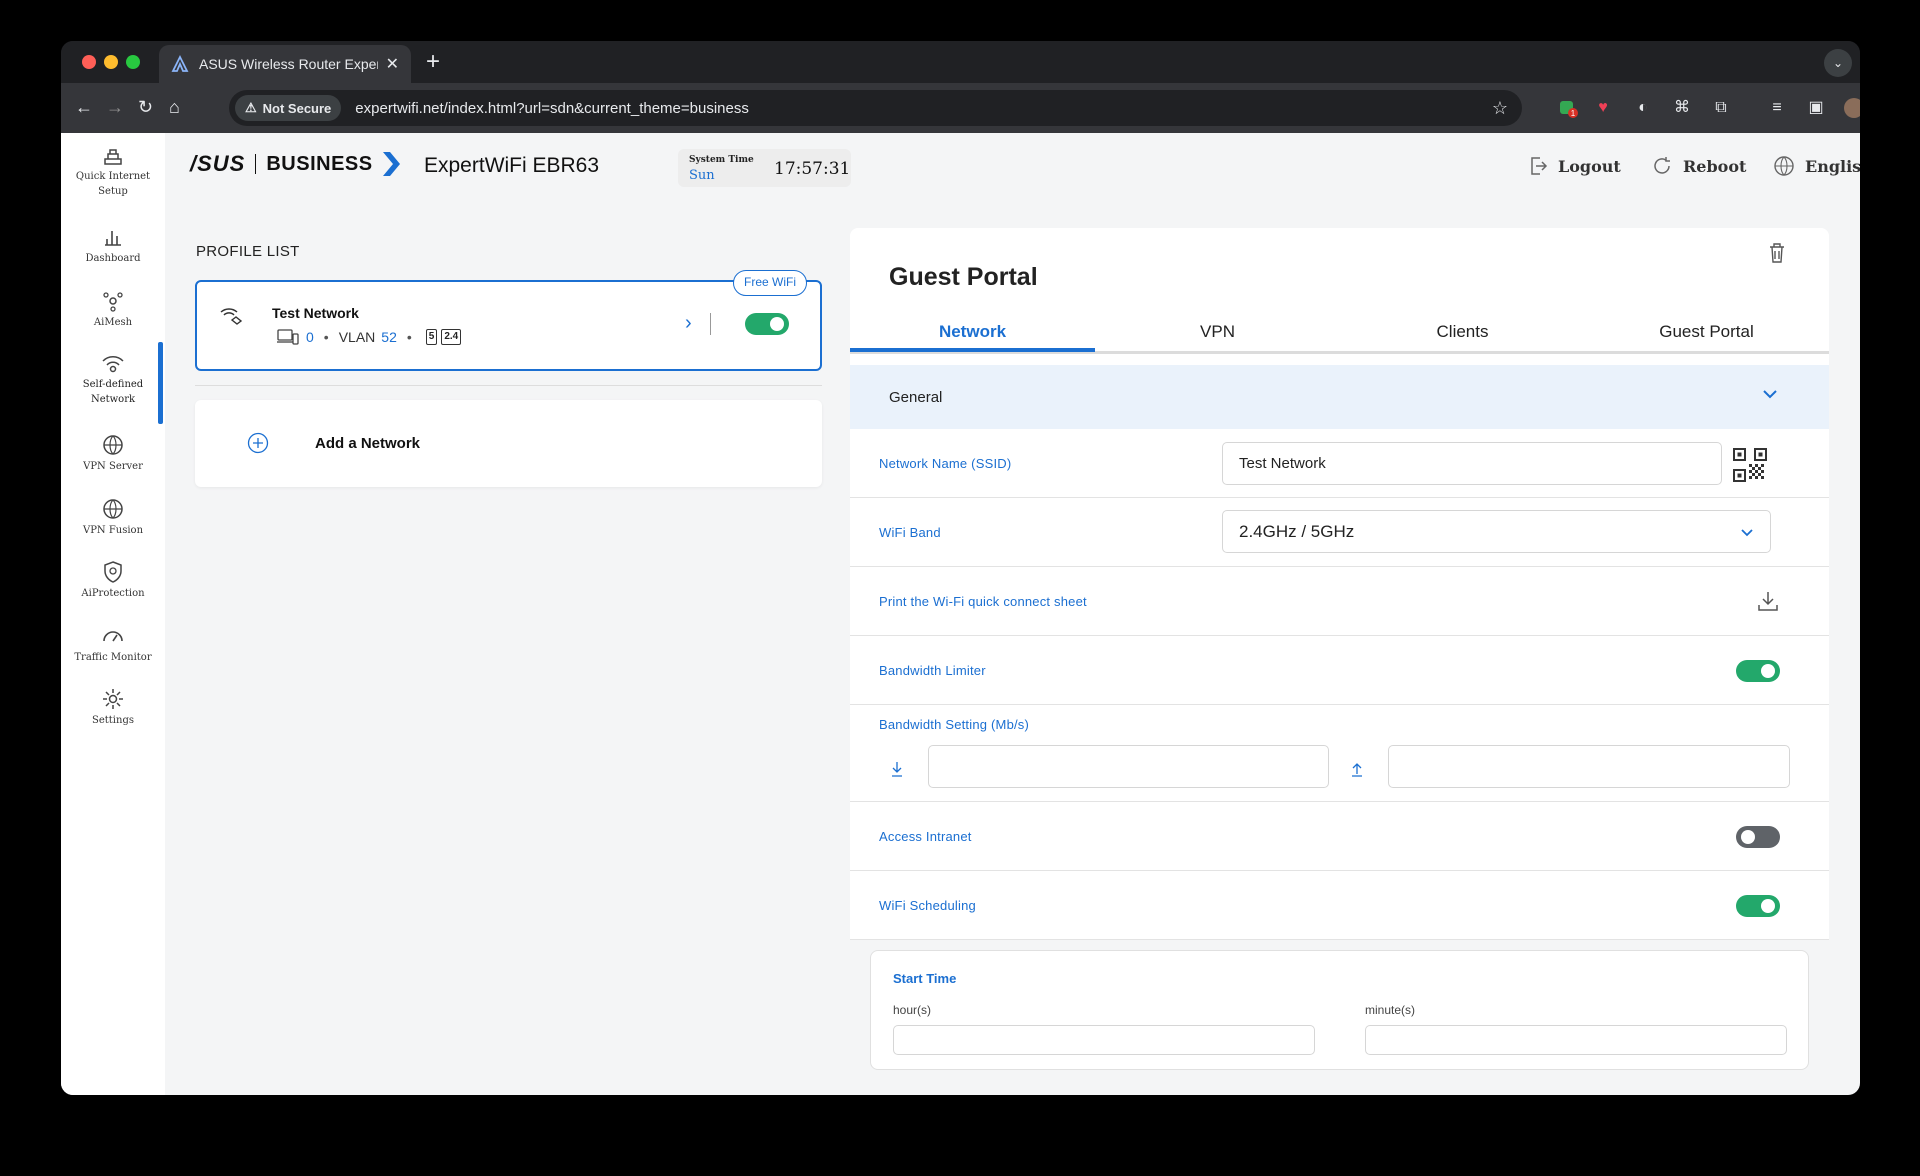 This screenshot has width=1920, height=1176. I want to click on site-info-chip: ⚠ Not Secure, so click(288, 108).